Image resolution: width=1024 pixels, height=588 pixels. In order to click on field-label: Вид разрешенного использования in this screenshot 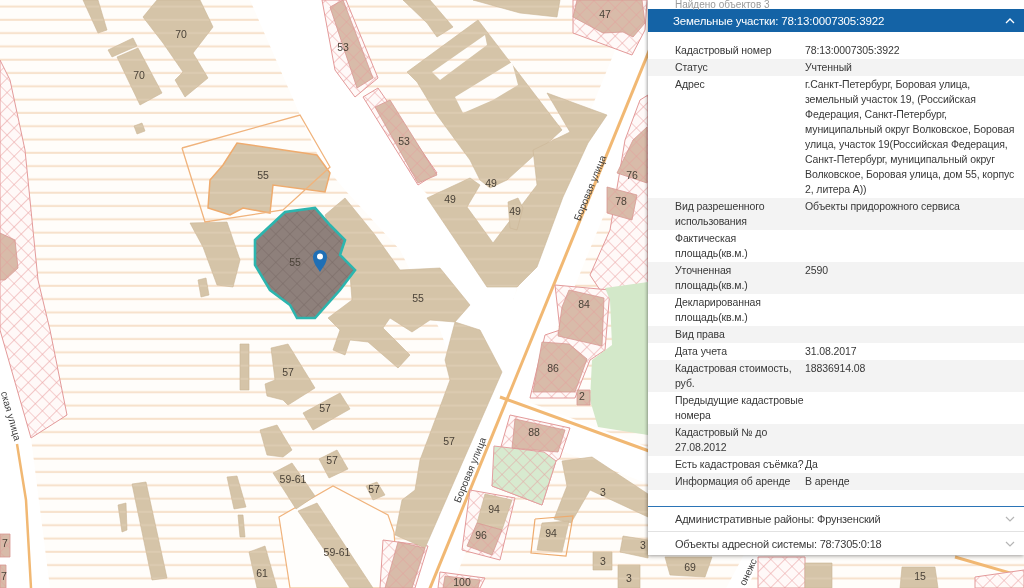, I will do `click(720, 214)`.